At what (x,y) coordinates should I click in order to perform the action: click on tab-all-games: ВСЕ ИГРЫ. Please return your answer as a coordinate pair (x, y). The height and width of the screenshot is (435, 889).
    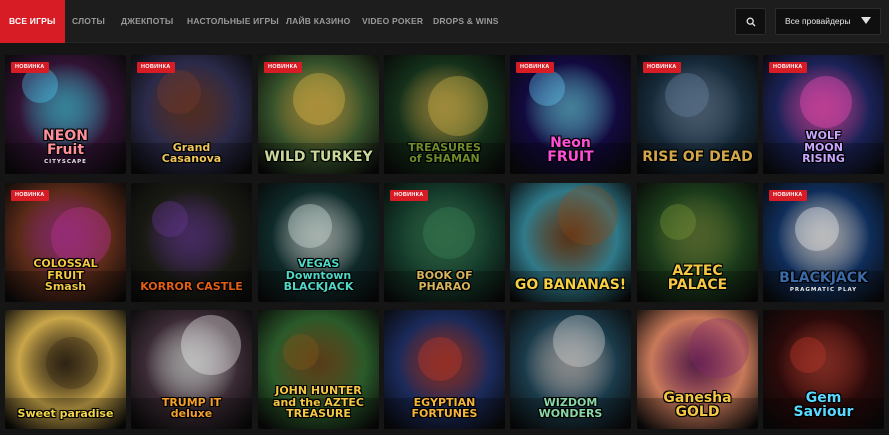
    Looking at the image, I should click on (32, 21).